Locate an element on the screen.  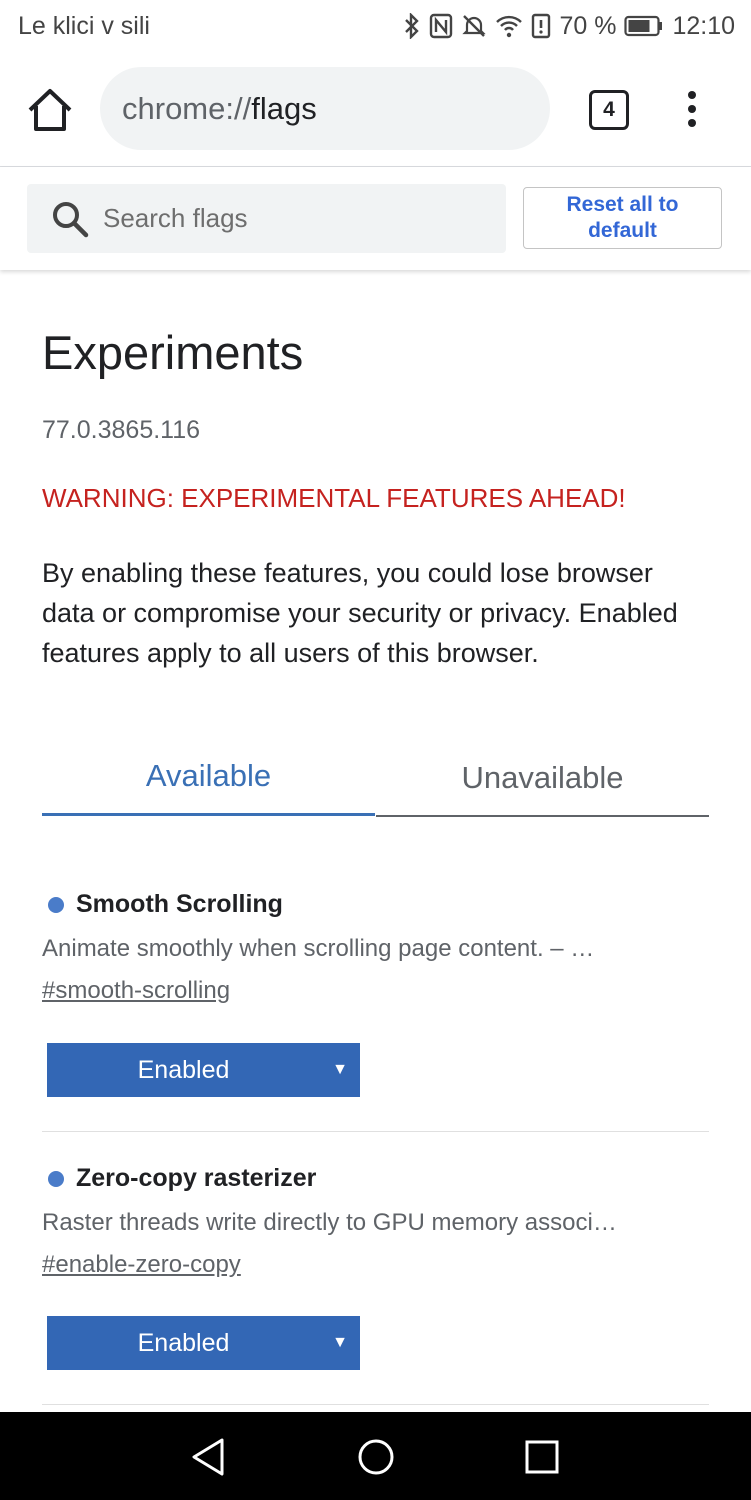
tab-available: Available is located at coordinates (208, 777).